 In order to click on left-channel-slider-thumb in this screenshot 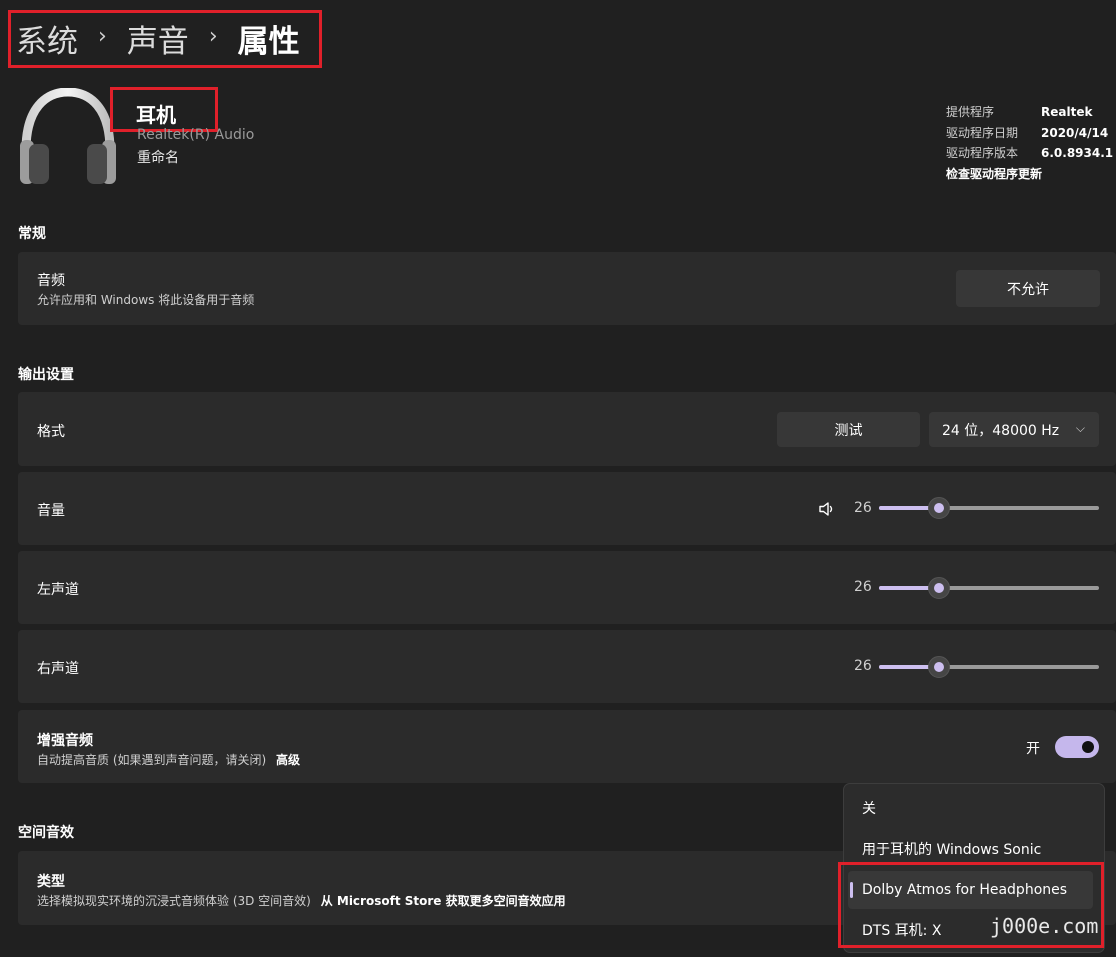, I will do `click(939, 588)`.